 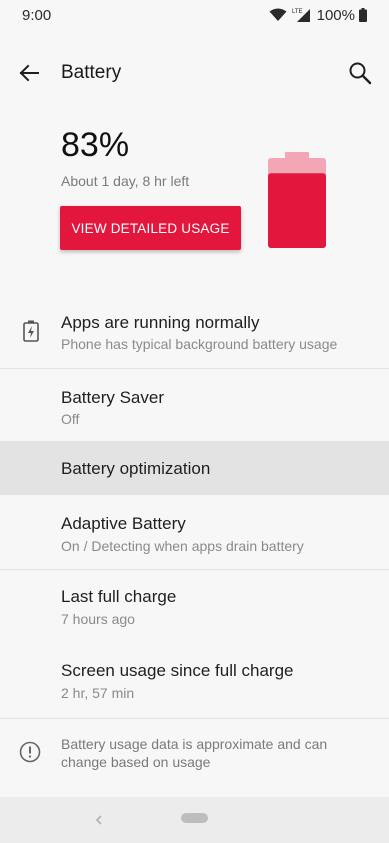 I want to click on lte-label: LTE, so click(x=297, y=12).